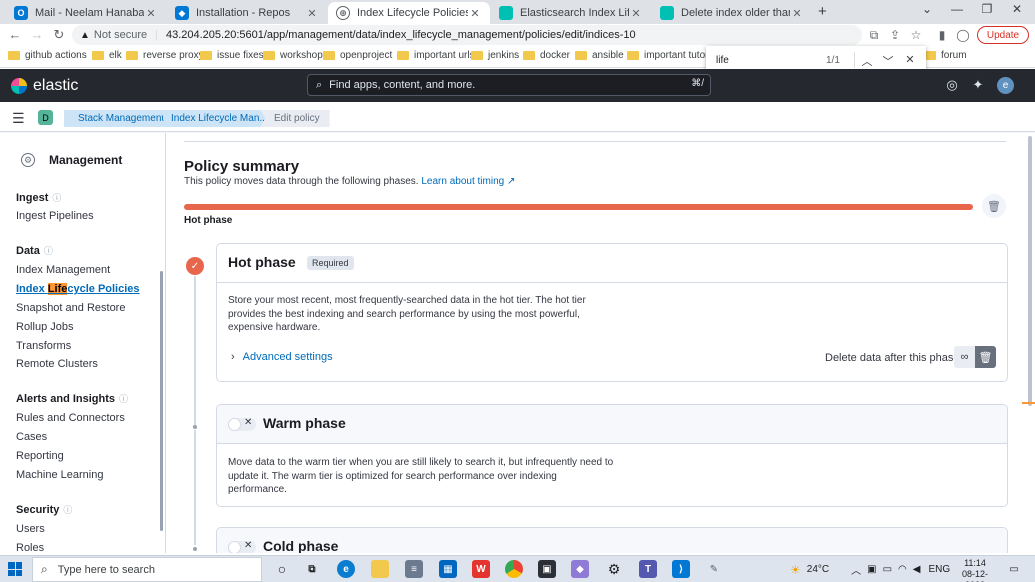  I want to click on profile-icon: ◯, so click(963, 35).